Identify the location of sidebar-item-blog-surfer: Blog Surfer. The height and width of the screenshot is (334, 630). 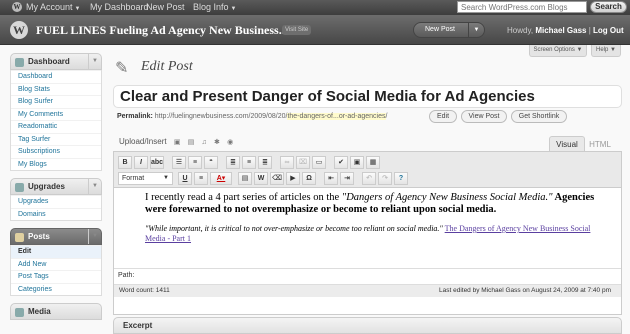
(56, 101).